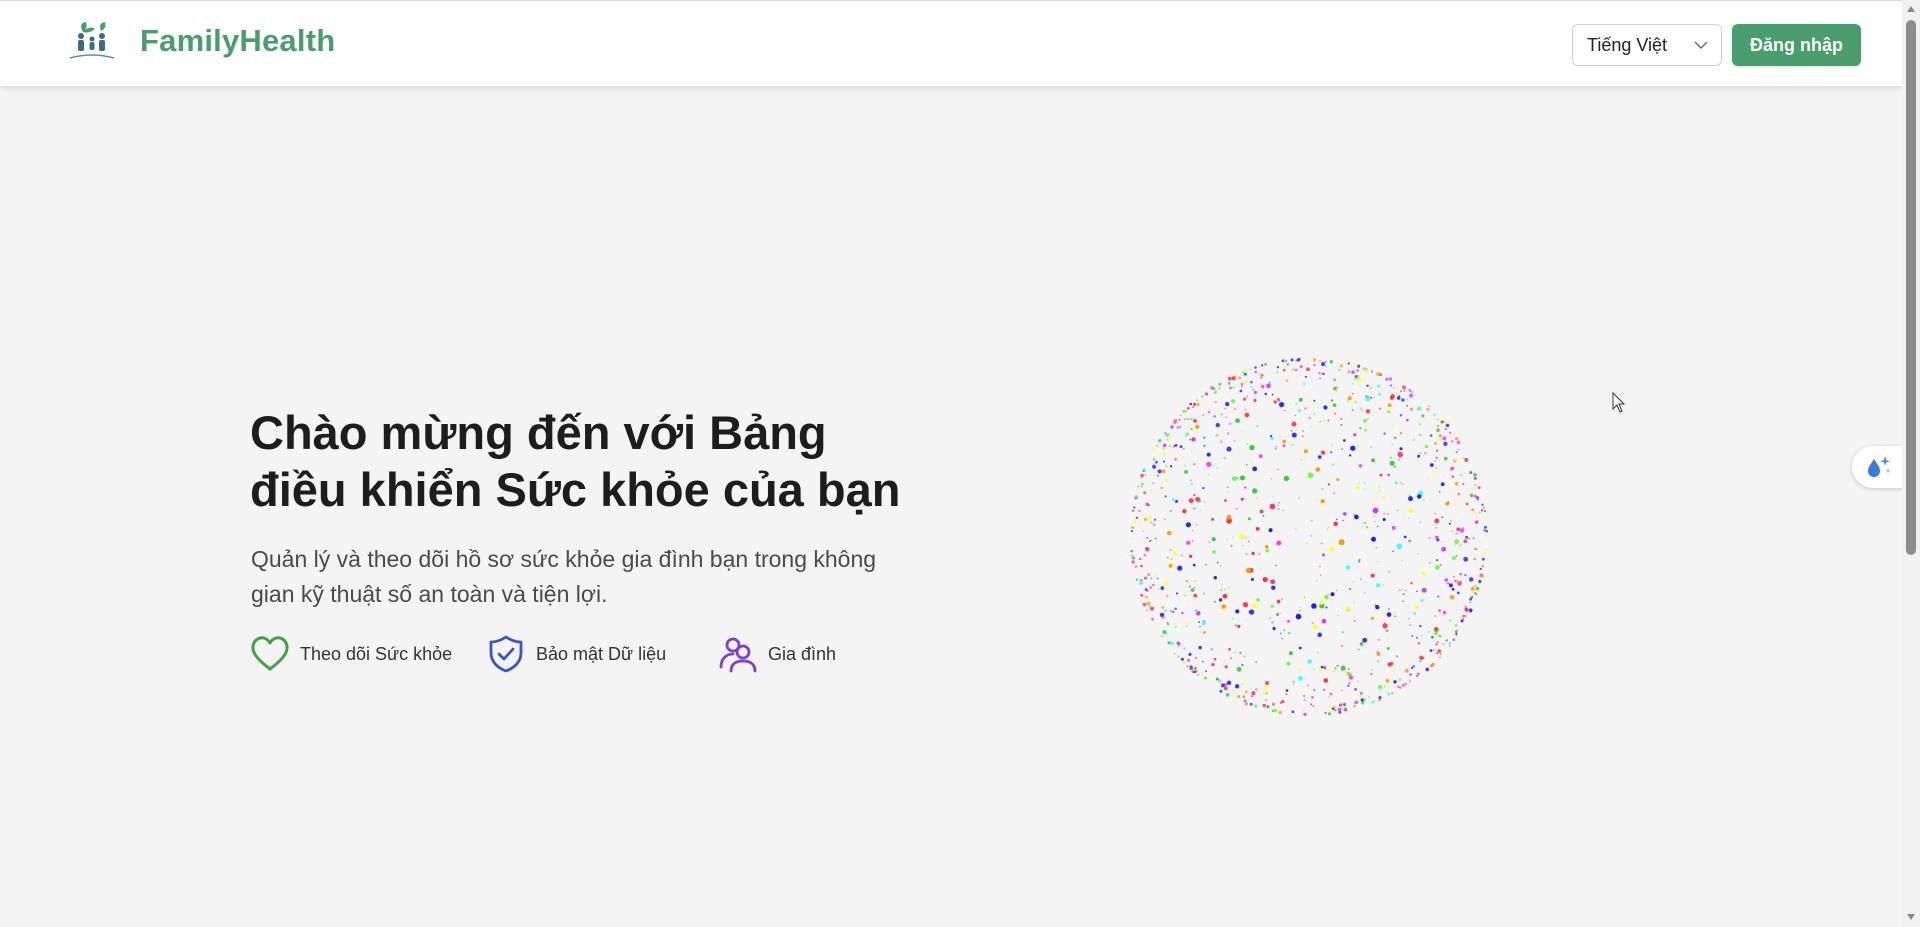  Describe the element at coordinates (1911, 917) in the screenshot. I see `scroll-down-arrow-icon` at that location.